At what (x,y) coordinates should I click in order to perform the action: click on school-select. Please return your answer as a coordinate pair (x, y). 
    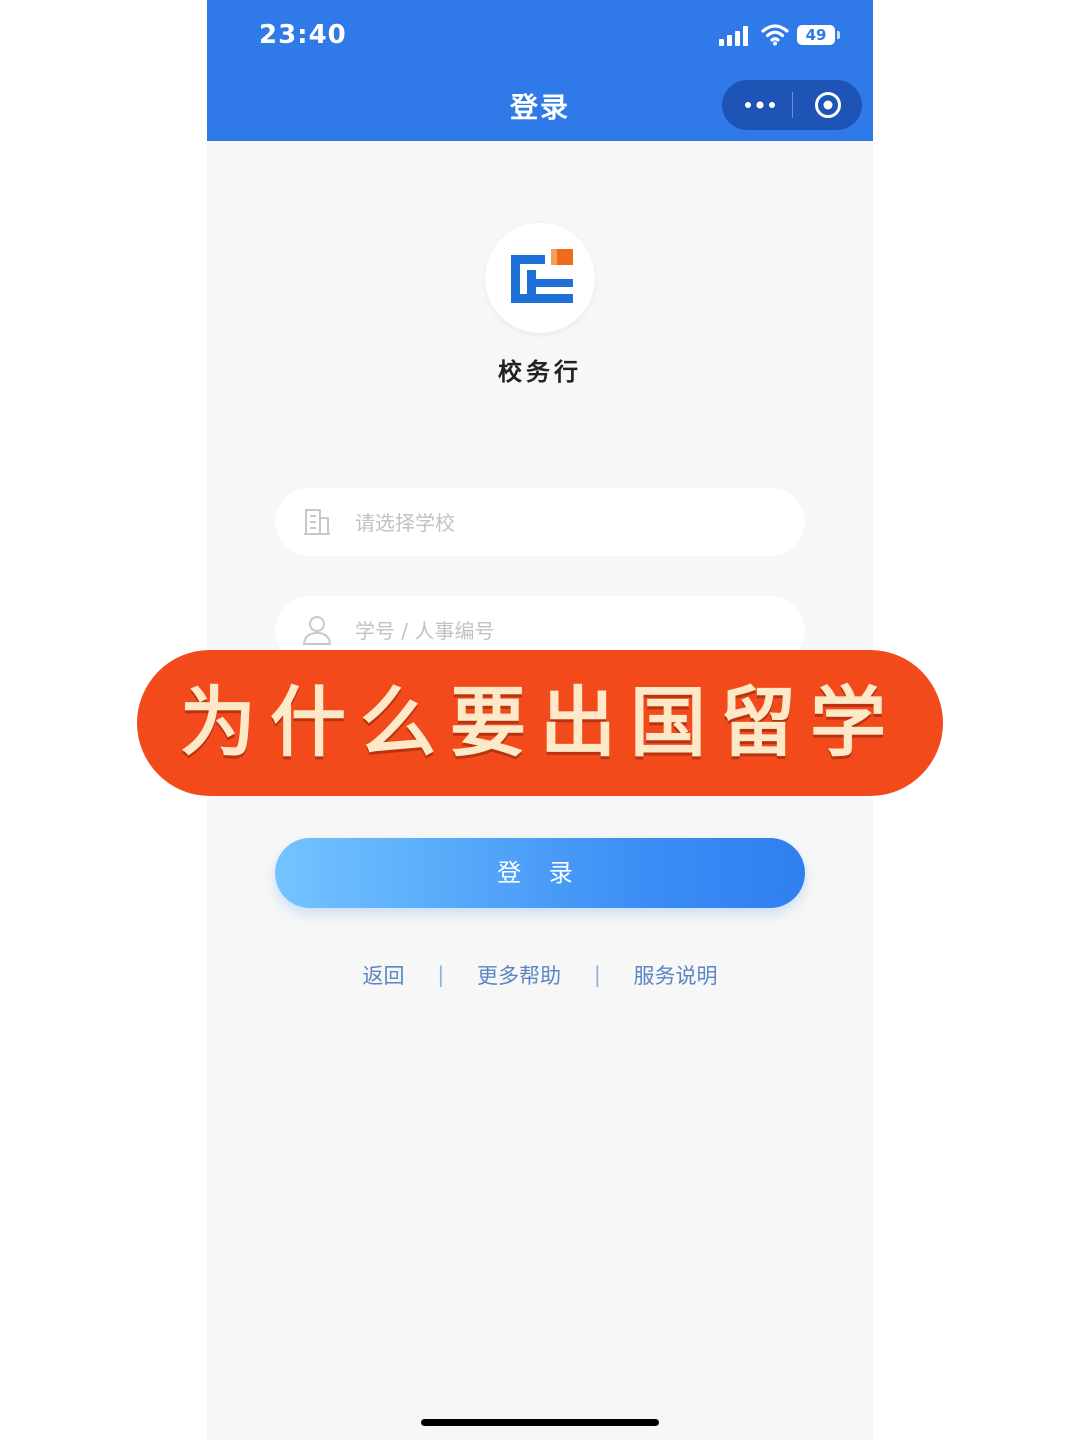
    Looking at the image, I should click on (540, 523).